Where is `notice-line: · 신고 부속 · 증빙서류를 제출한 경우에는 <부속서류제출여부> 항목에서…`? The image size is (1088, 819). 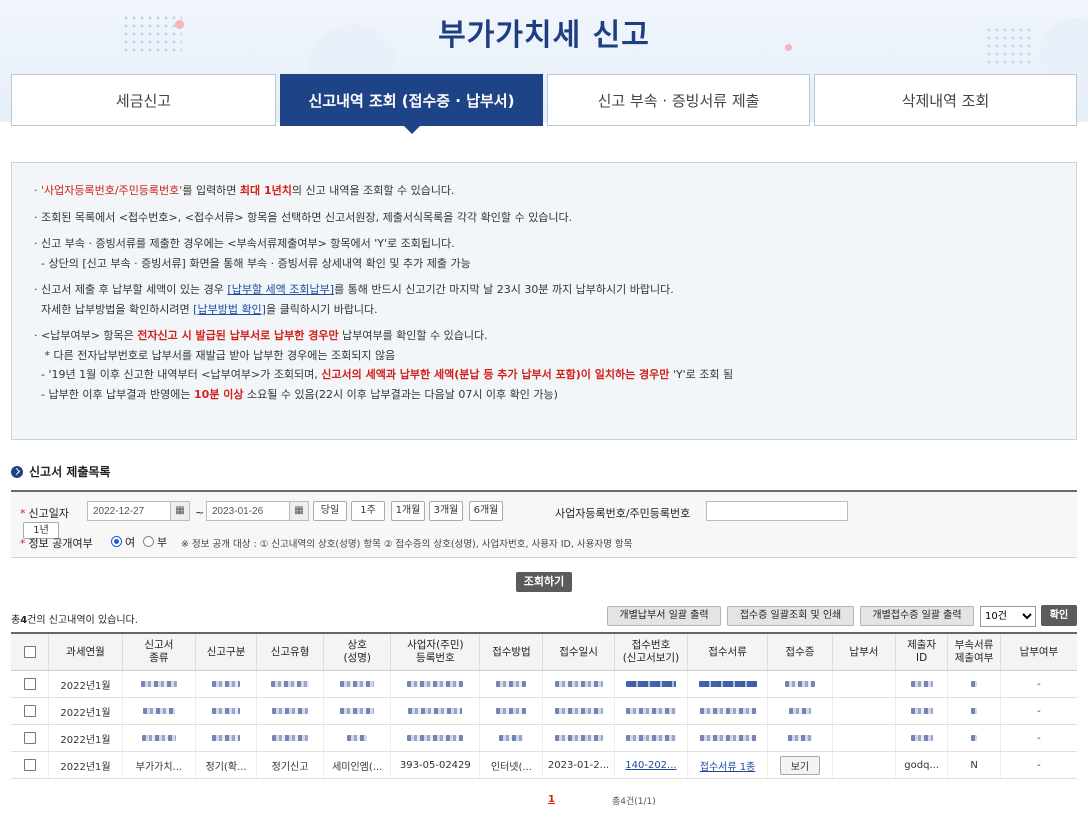 notice-line: · 신고 부속 · 증빙서류를 제출한 경우에는 <부속서류제출여부> 항목에서… is located at coordinates (244, 243).